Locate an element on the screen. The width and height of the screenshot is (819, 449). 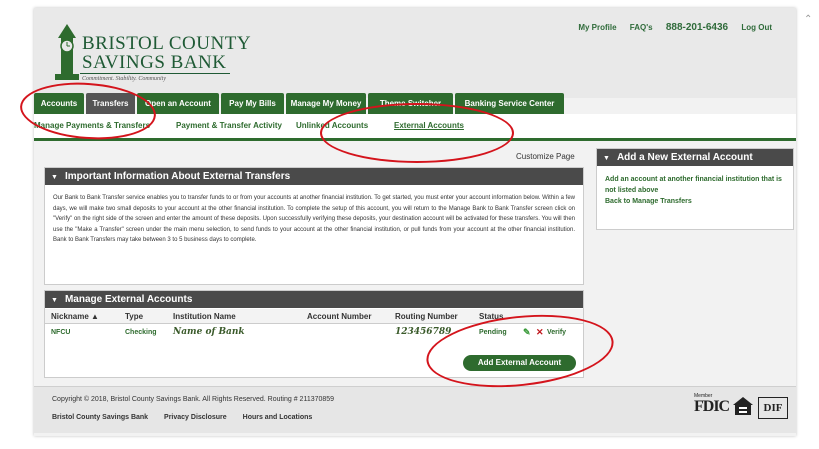
scroll-up-icon: ⌃ is located at coordinates (808, 19).